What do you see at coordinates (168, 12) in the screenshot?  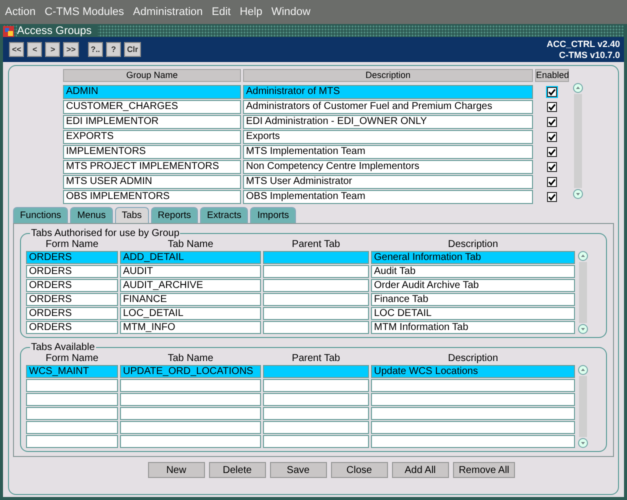 I see `menu-item: Administration` at bounding box center [168, 12].